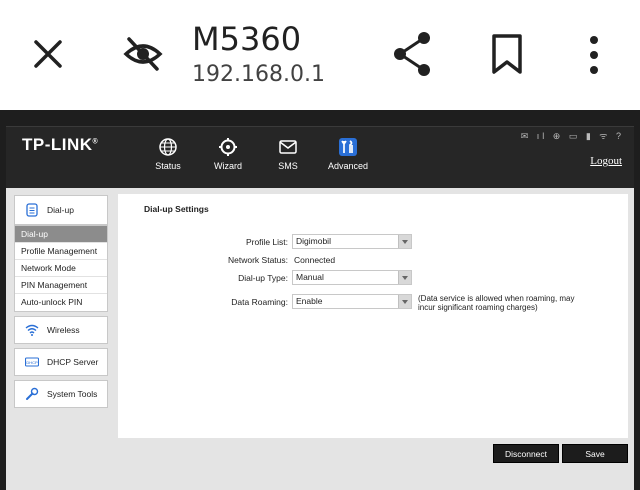 Image resolution: width=640 pixels, height=490 pixels. Describe the element at coordinates (73, 362) in the screenshot. I see `sidebar-group-dhcp-label: DHCP Server` at that location.